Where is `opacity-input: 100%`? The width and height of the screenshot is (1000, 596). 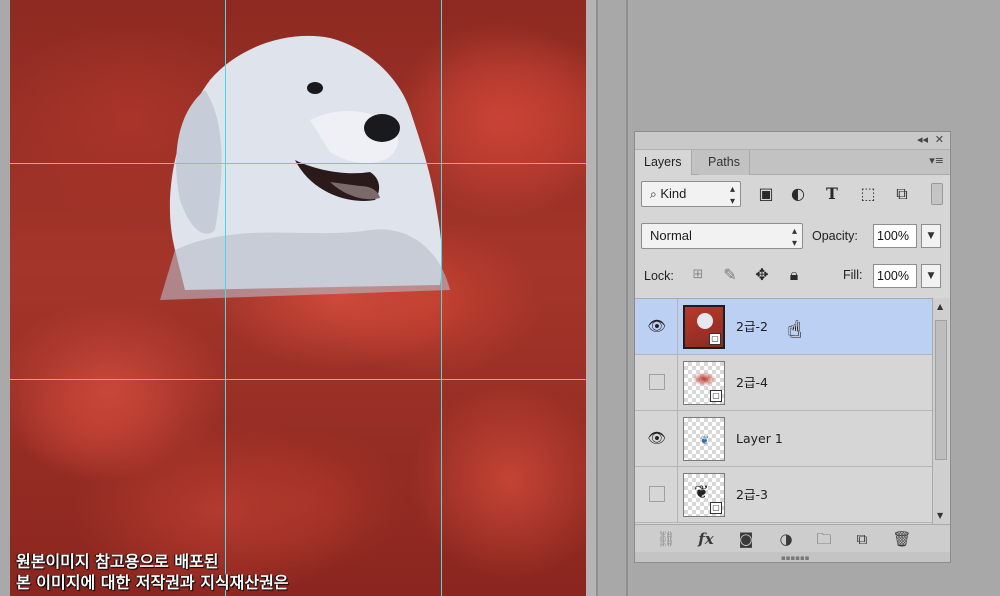
opacity-input: 100% is located at coordinates (895, 236).